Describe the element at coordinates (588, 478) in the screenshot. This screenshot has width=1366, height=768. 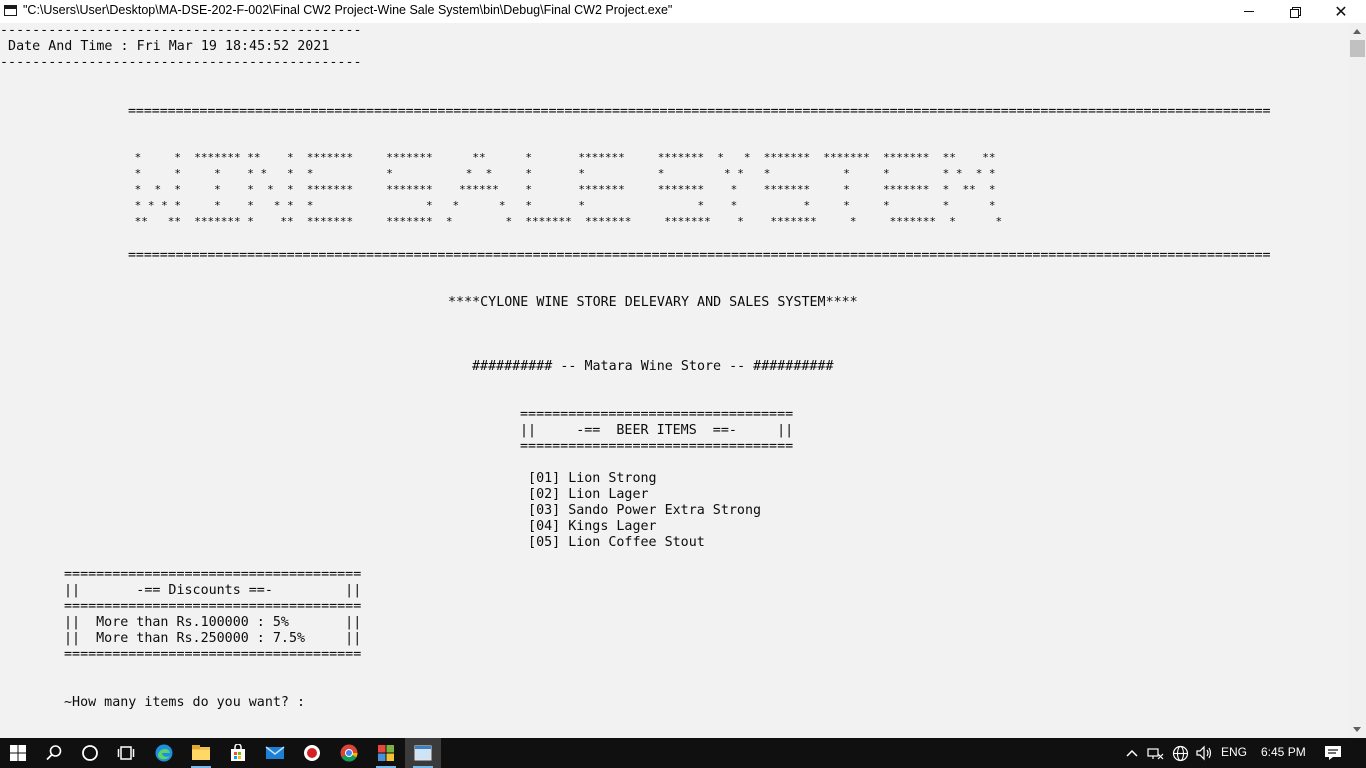
I see `beer-item: [01] Lion Strong` at that location.